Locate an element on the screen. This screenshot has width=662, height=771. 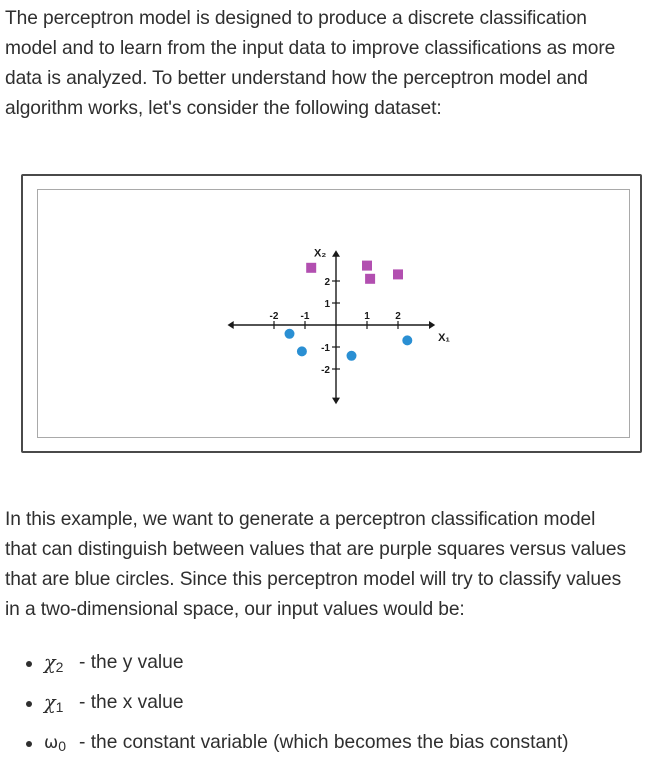
x-axis-label: X₁ is located at coordinates (444, 338).